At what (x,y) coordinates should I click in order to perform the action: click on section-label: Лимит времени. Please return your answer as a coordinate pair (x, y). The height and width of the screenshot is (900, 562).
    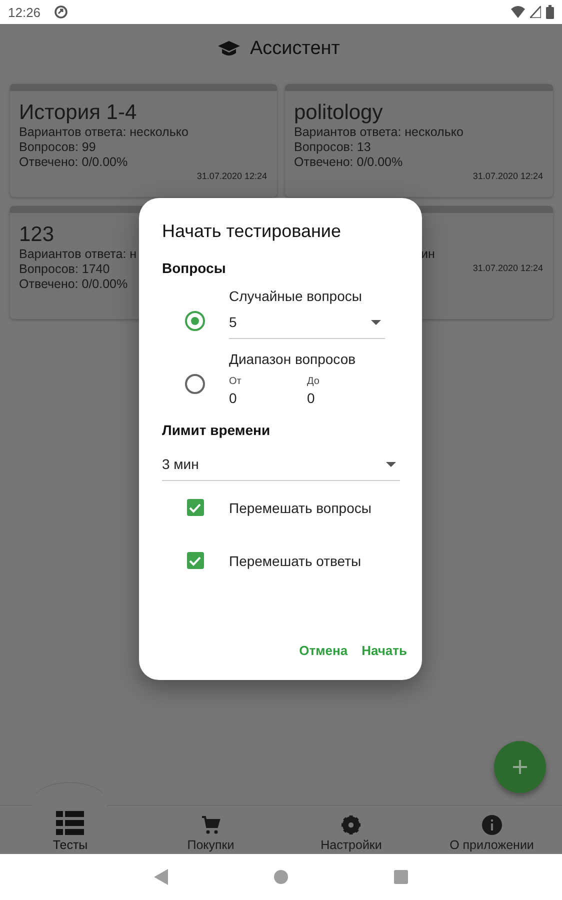
    Looking at the image, I should click on (217, 430).